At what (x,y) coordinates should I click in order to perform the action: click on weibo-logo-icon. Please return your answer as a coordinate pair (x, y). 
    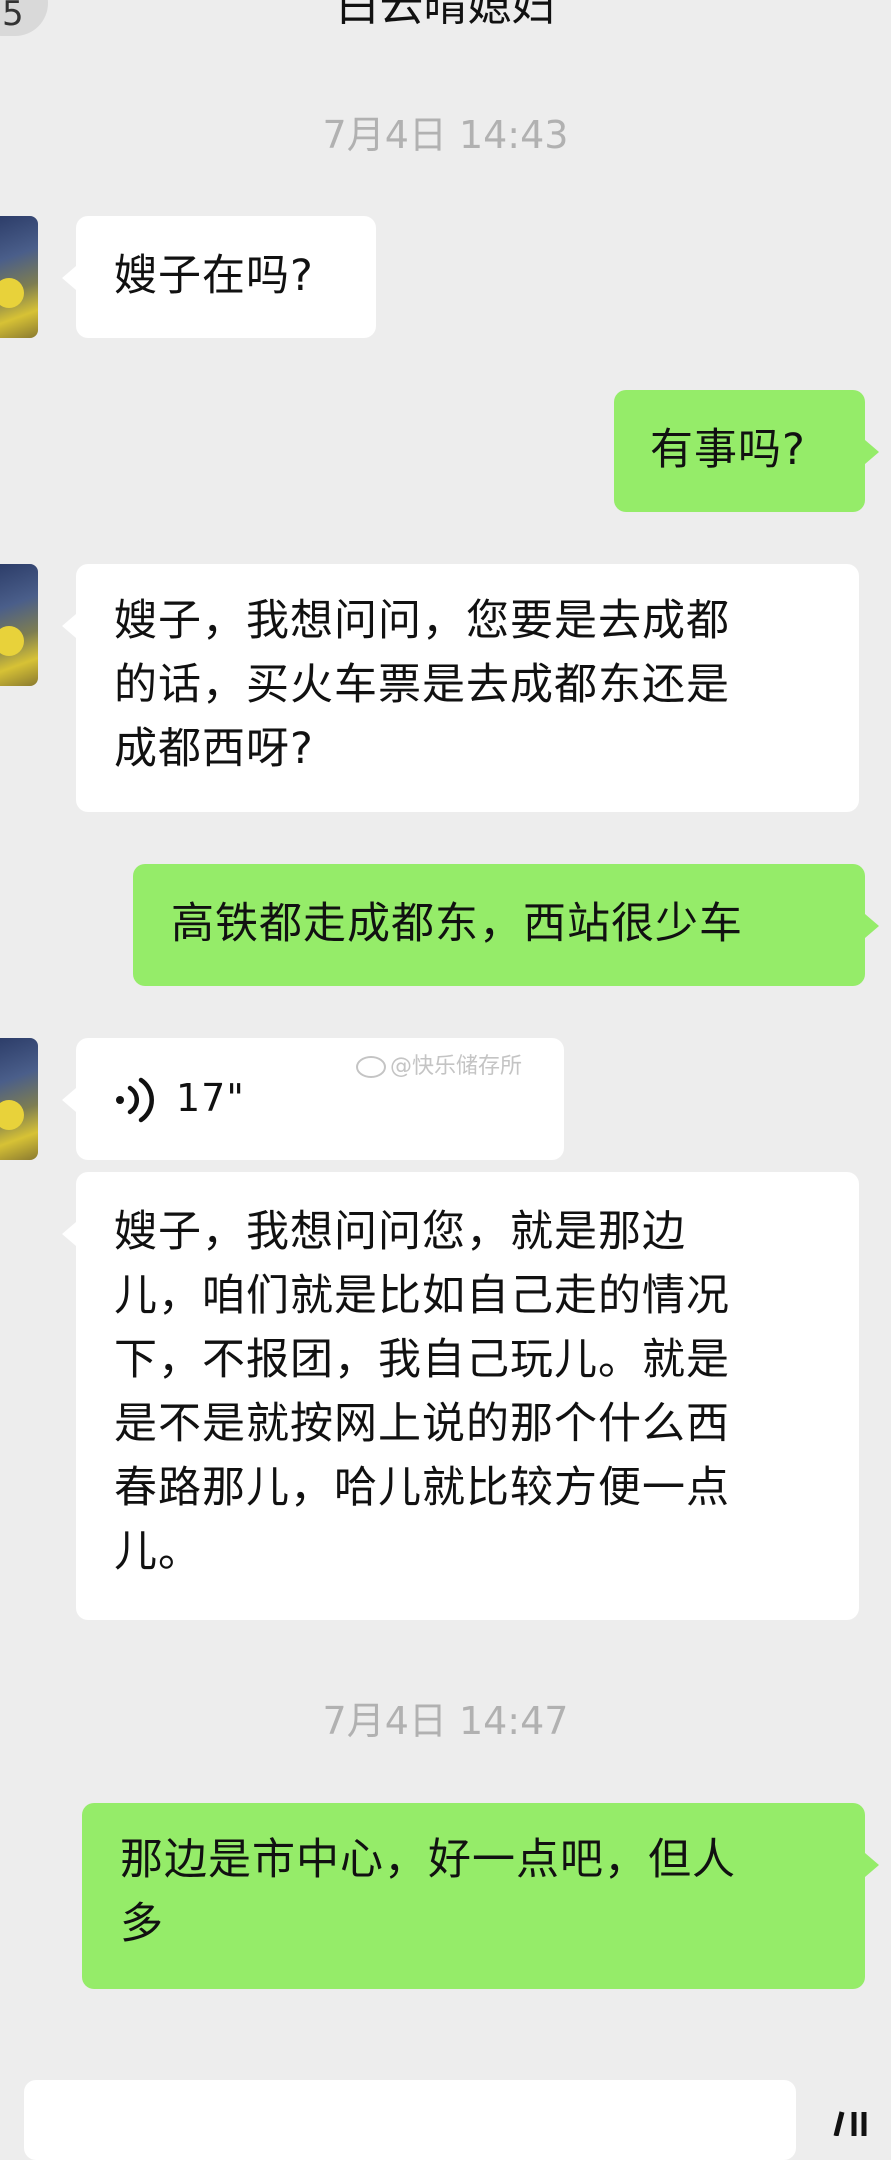
    Looking at the image, I should click on (371, 1067).